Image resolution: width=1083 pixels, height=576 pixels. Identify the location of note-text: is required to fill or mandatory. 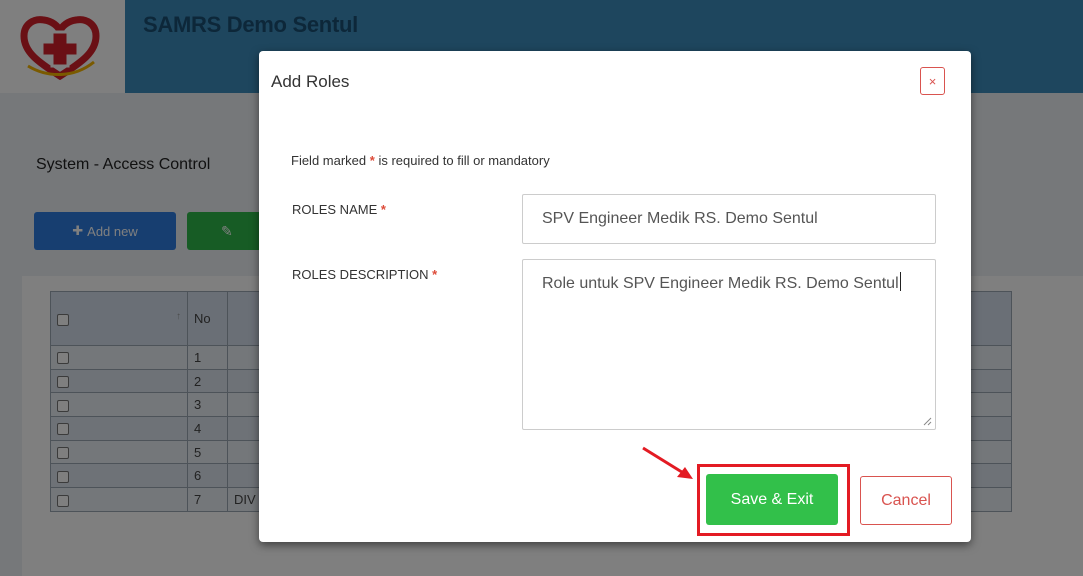
(464, 160).